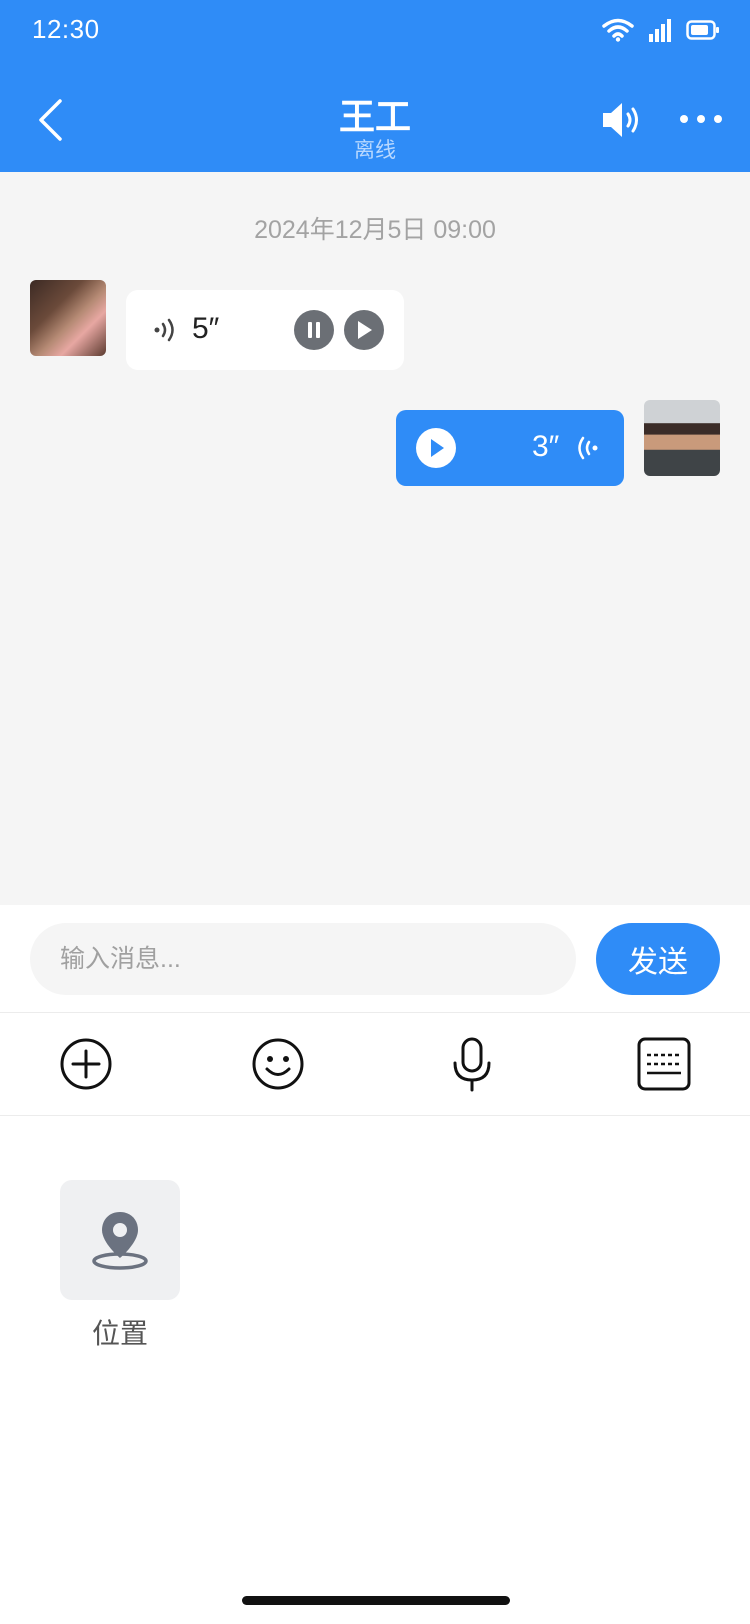 This screenshot has width=750, height=1624. I want to click on speaker-icon, so click(620, 120).